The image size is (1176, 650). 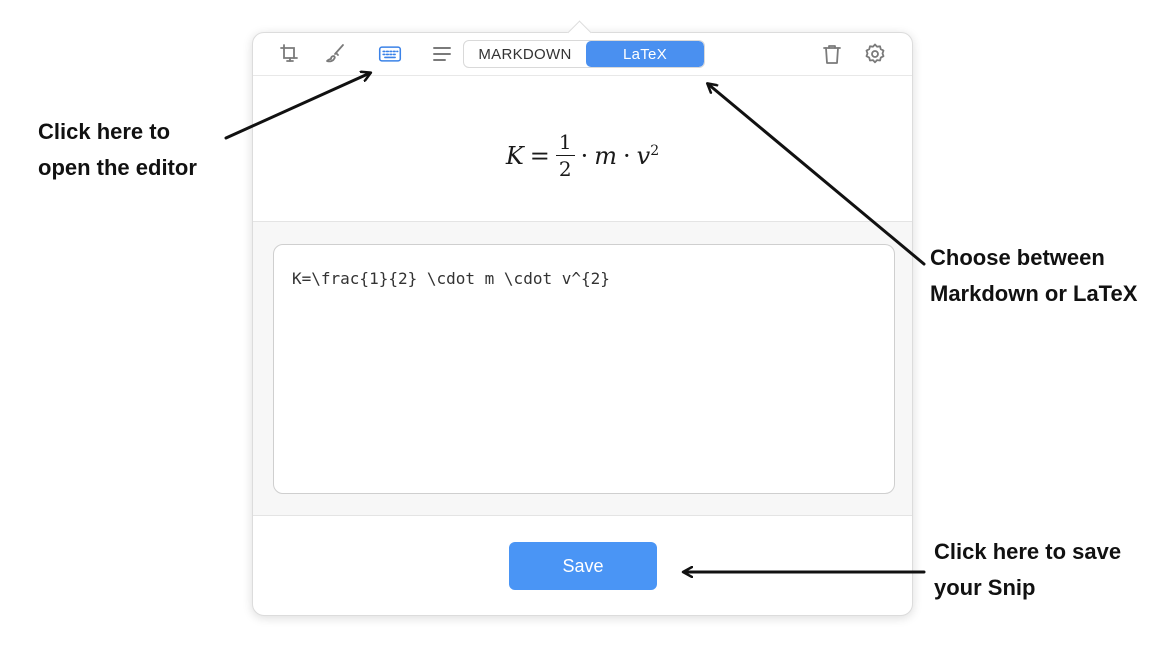 What do you see at coordinates (606, 155) in the screenshot?
I see `formula-m: m` at bounding box center [606, 155].